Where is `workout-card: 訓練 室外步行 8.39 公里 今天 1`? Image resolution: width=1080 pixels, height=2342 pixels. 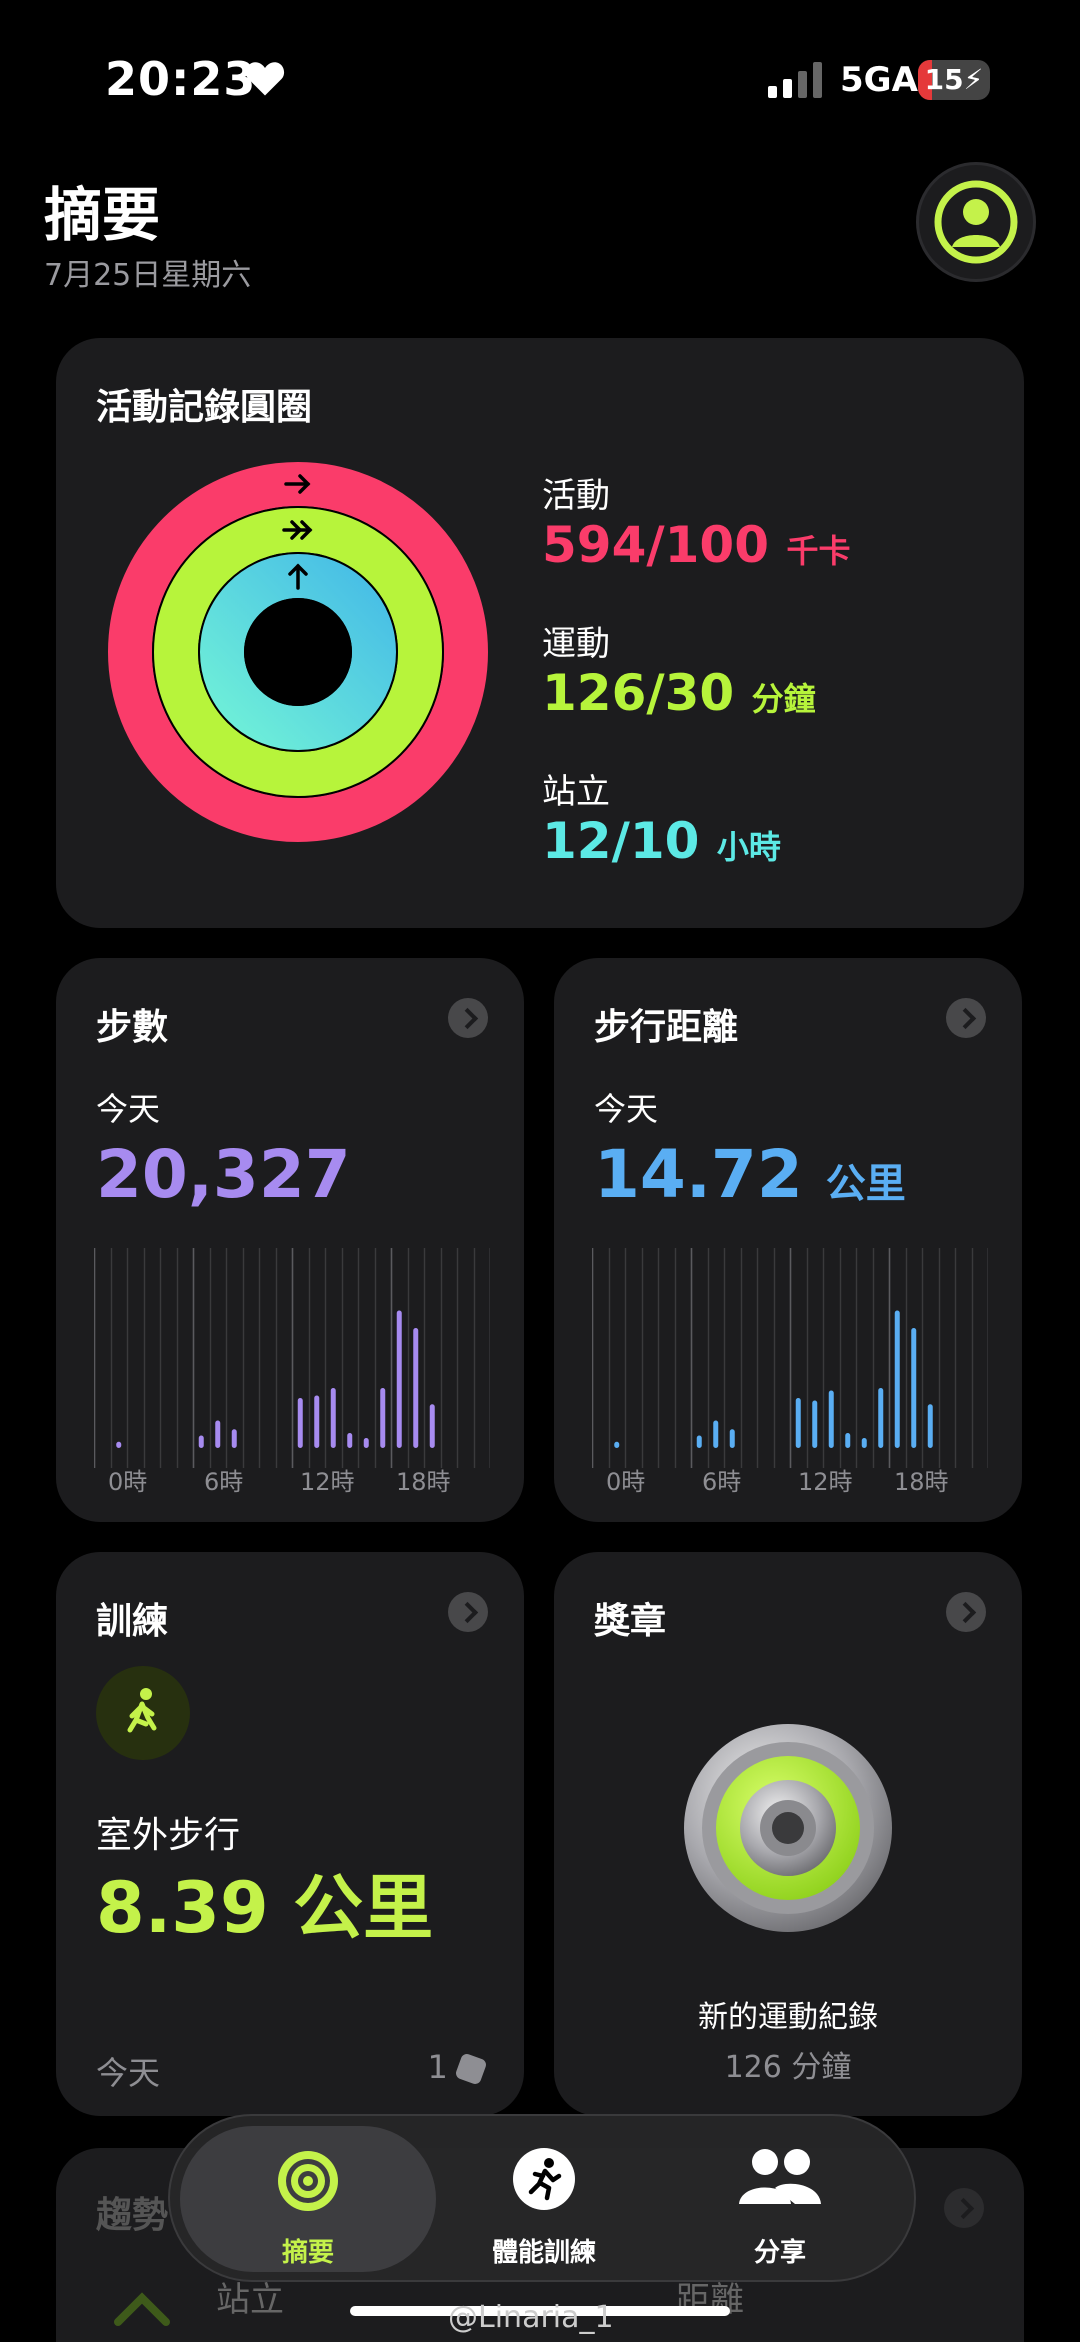
workout-card: 訓練 室外步行 8.39 公里 今天 1 is located at coordinates (290, 1834).